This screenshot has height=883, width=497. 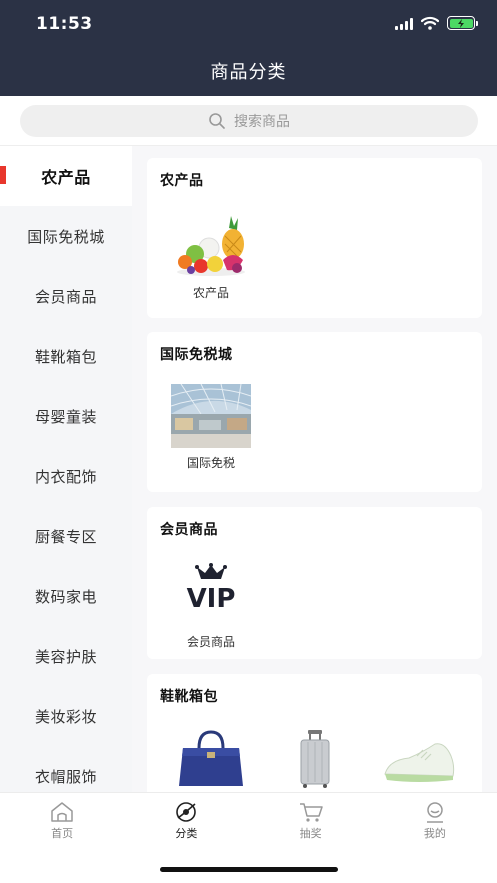 What do you see at coordinates (248, 72) in the screenshot?
I see `page-title: 商品分类` at bounding box center [248, 72].